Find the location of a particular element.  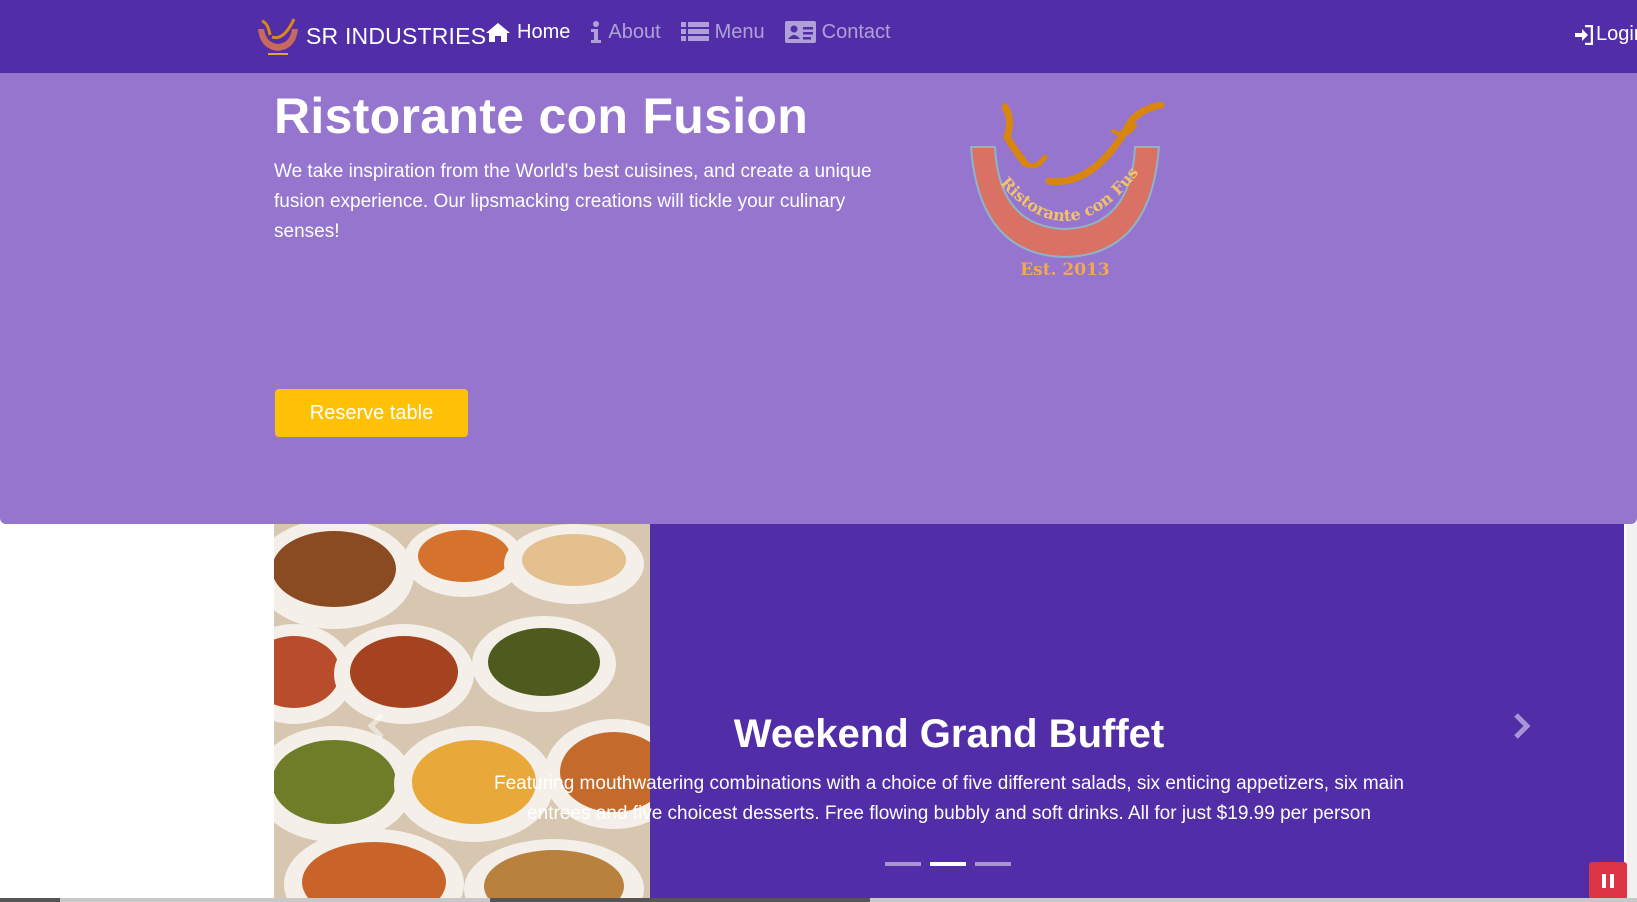

login-button: Login is located at coordinates (1606, 34).